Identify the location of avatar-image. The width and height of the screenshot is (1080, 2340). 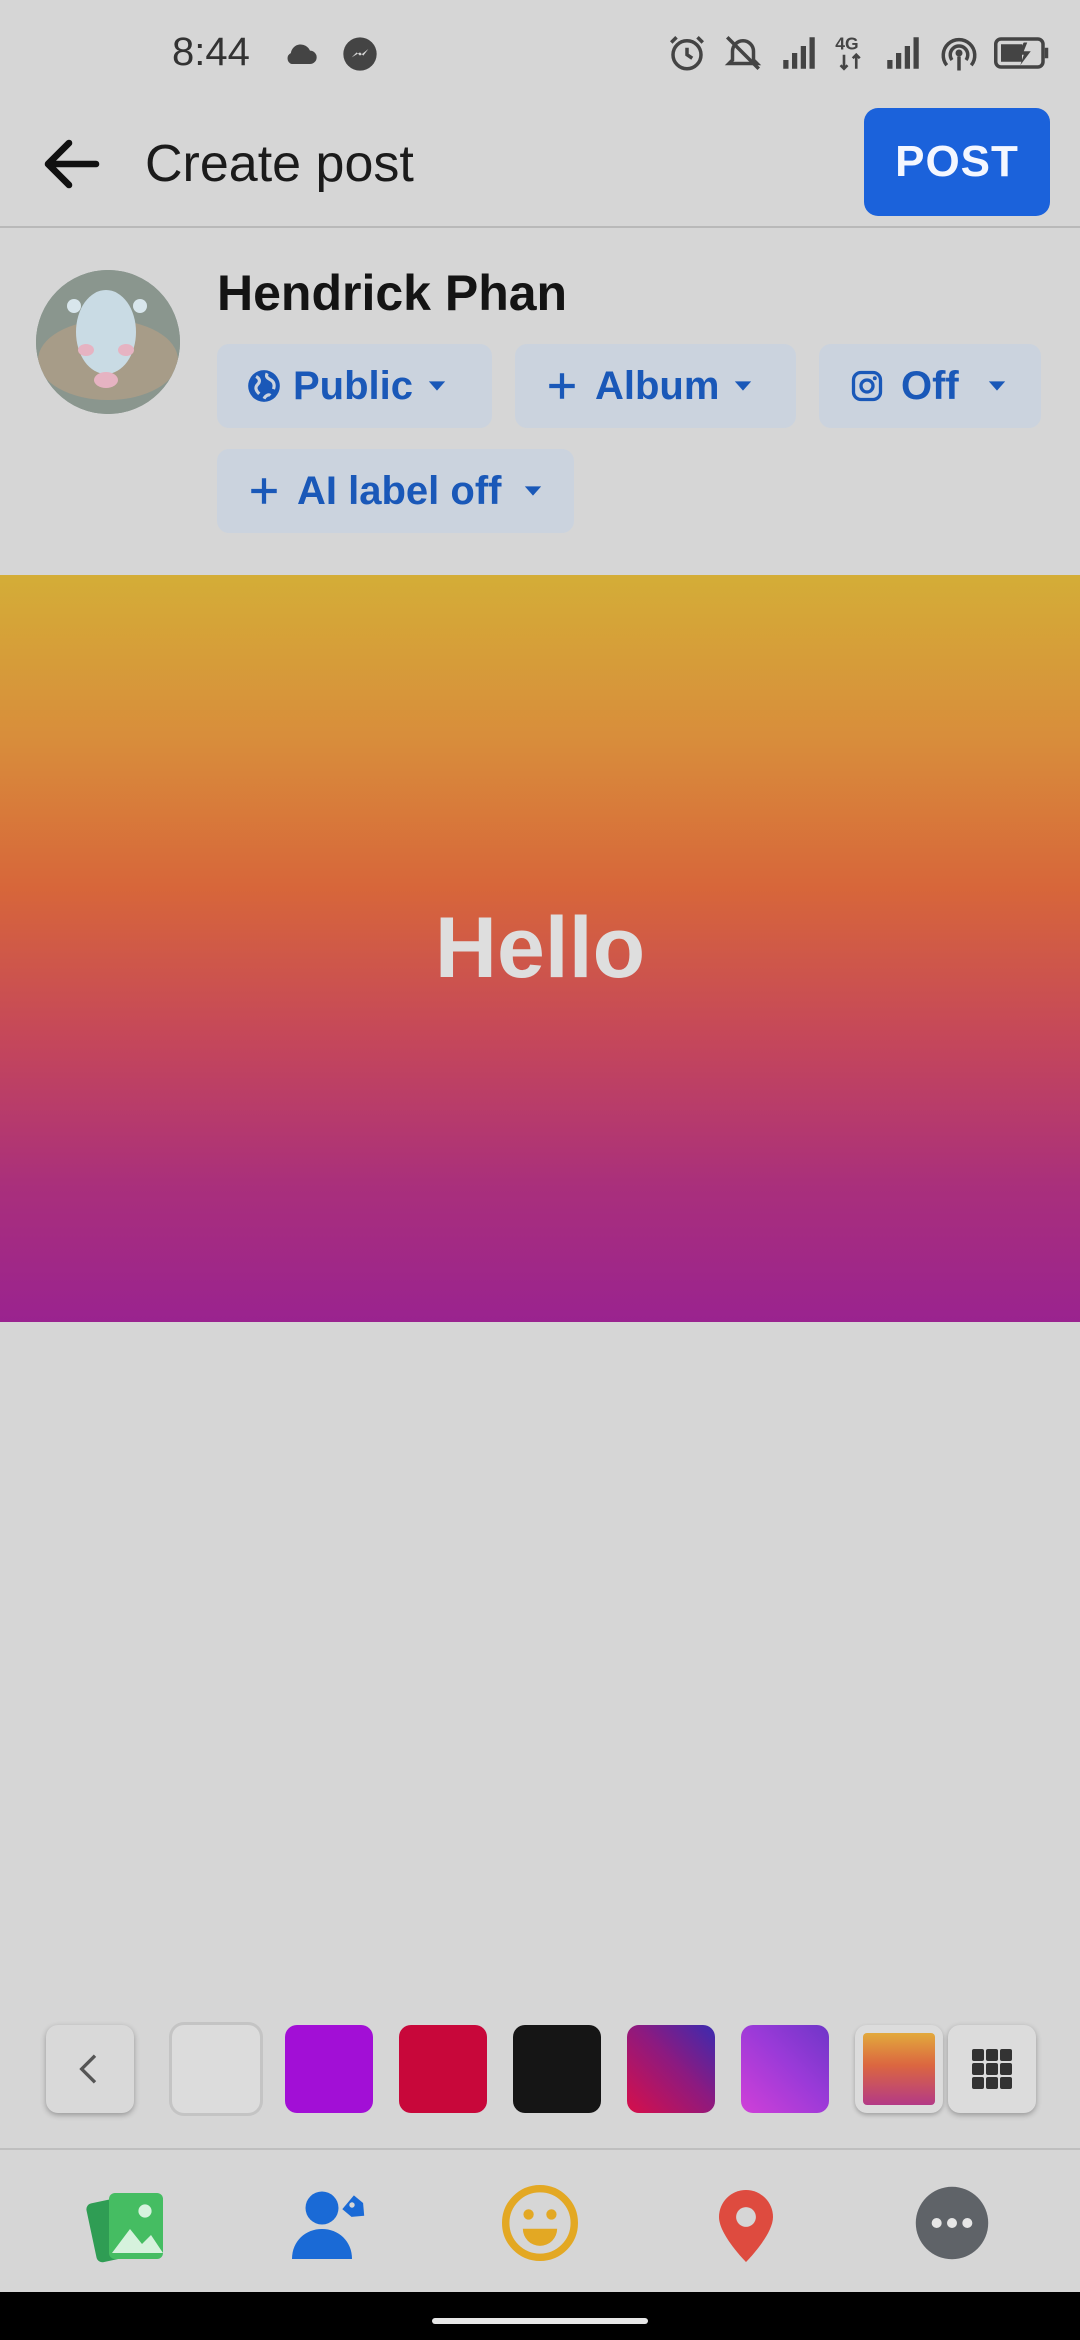
(108, 342).